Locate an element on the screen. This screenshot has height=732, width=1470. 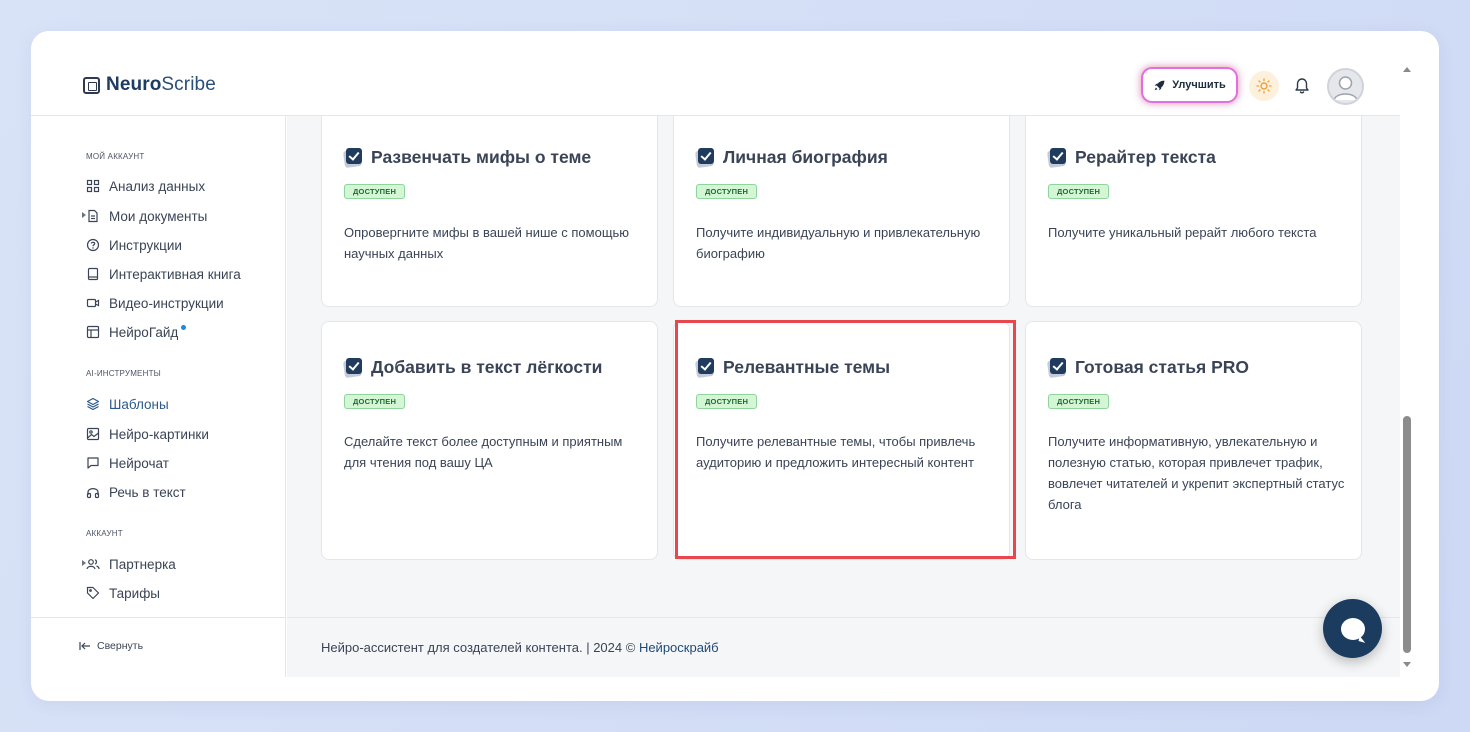
chat-bubble-icon is located at coordinates (1352, 628).